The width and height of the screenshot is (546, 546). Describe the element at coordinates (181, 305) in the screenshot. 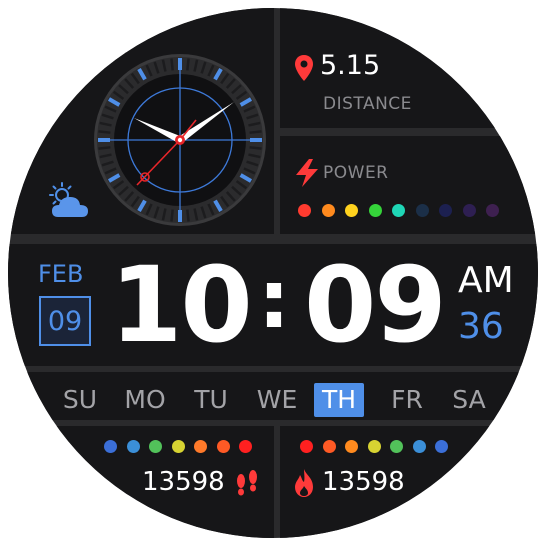

I see `time-hours: 10` at that location.